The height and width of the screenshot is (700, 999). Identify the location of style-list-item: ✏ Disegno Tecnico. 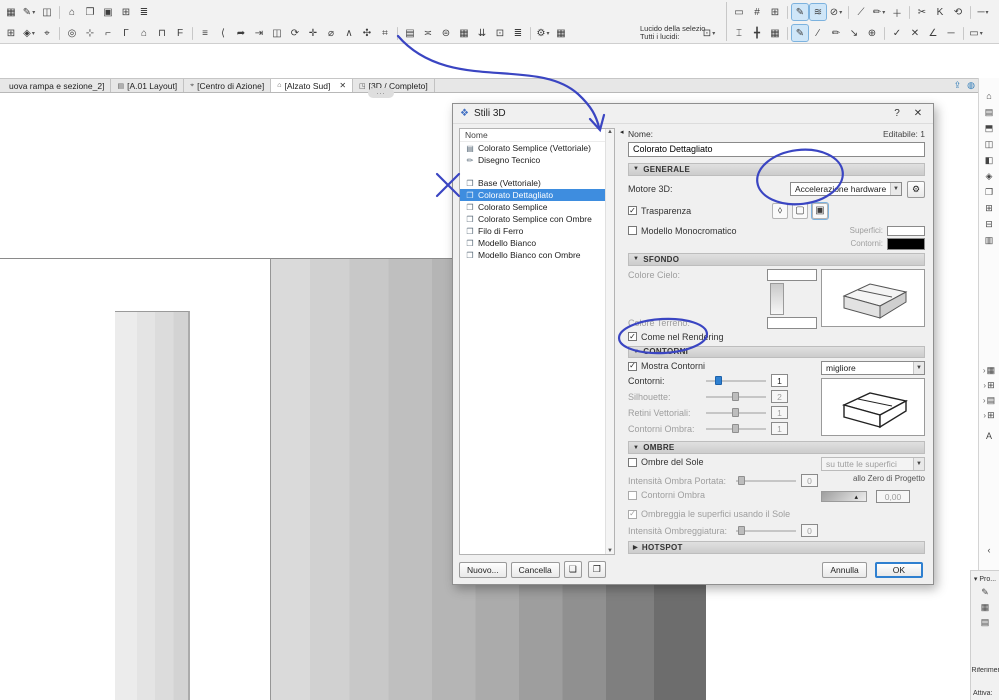
(532, 160).